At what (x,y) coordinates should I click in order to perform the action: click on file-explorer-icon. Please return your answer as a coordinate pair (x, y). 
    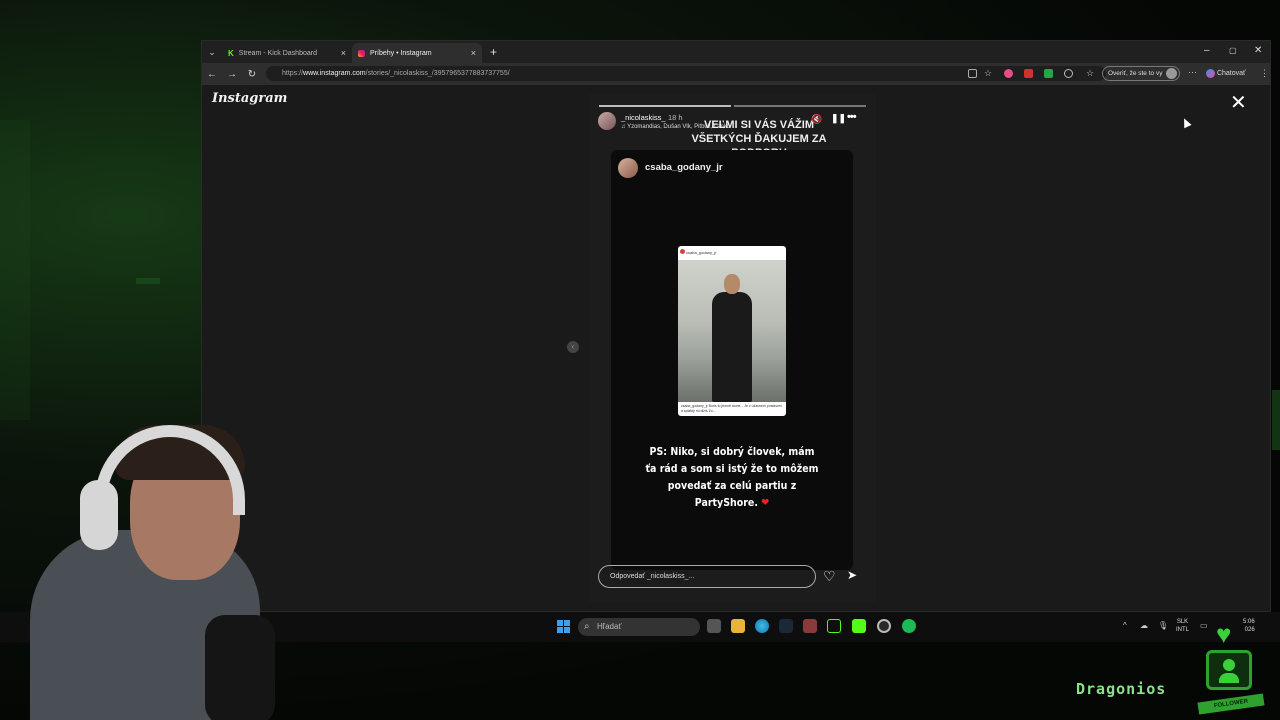
    Looking at the image, I should click on (738, 626).